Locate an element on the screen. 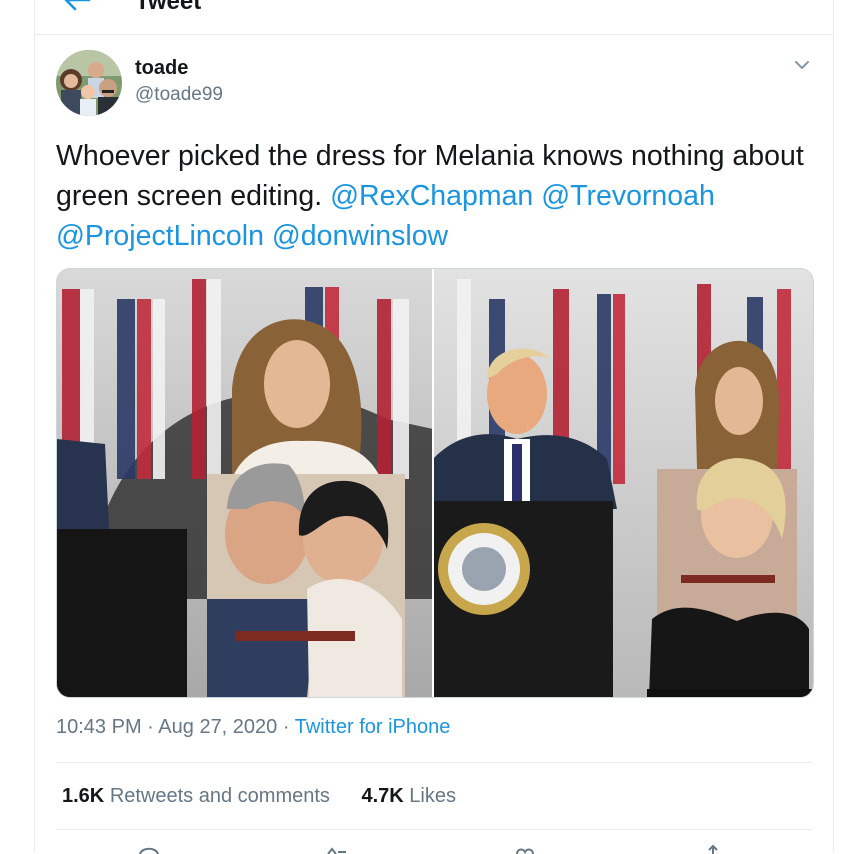 This screenshot has width=854, height=854. likes-count: 4.7K is located at coordinates (382, 796).